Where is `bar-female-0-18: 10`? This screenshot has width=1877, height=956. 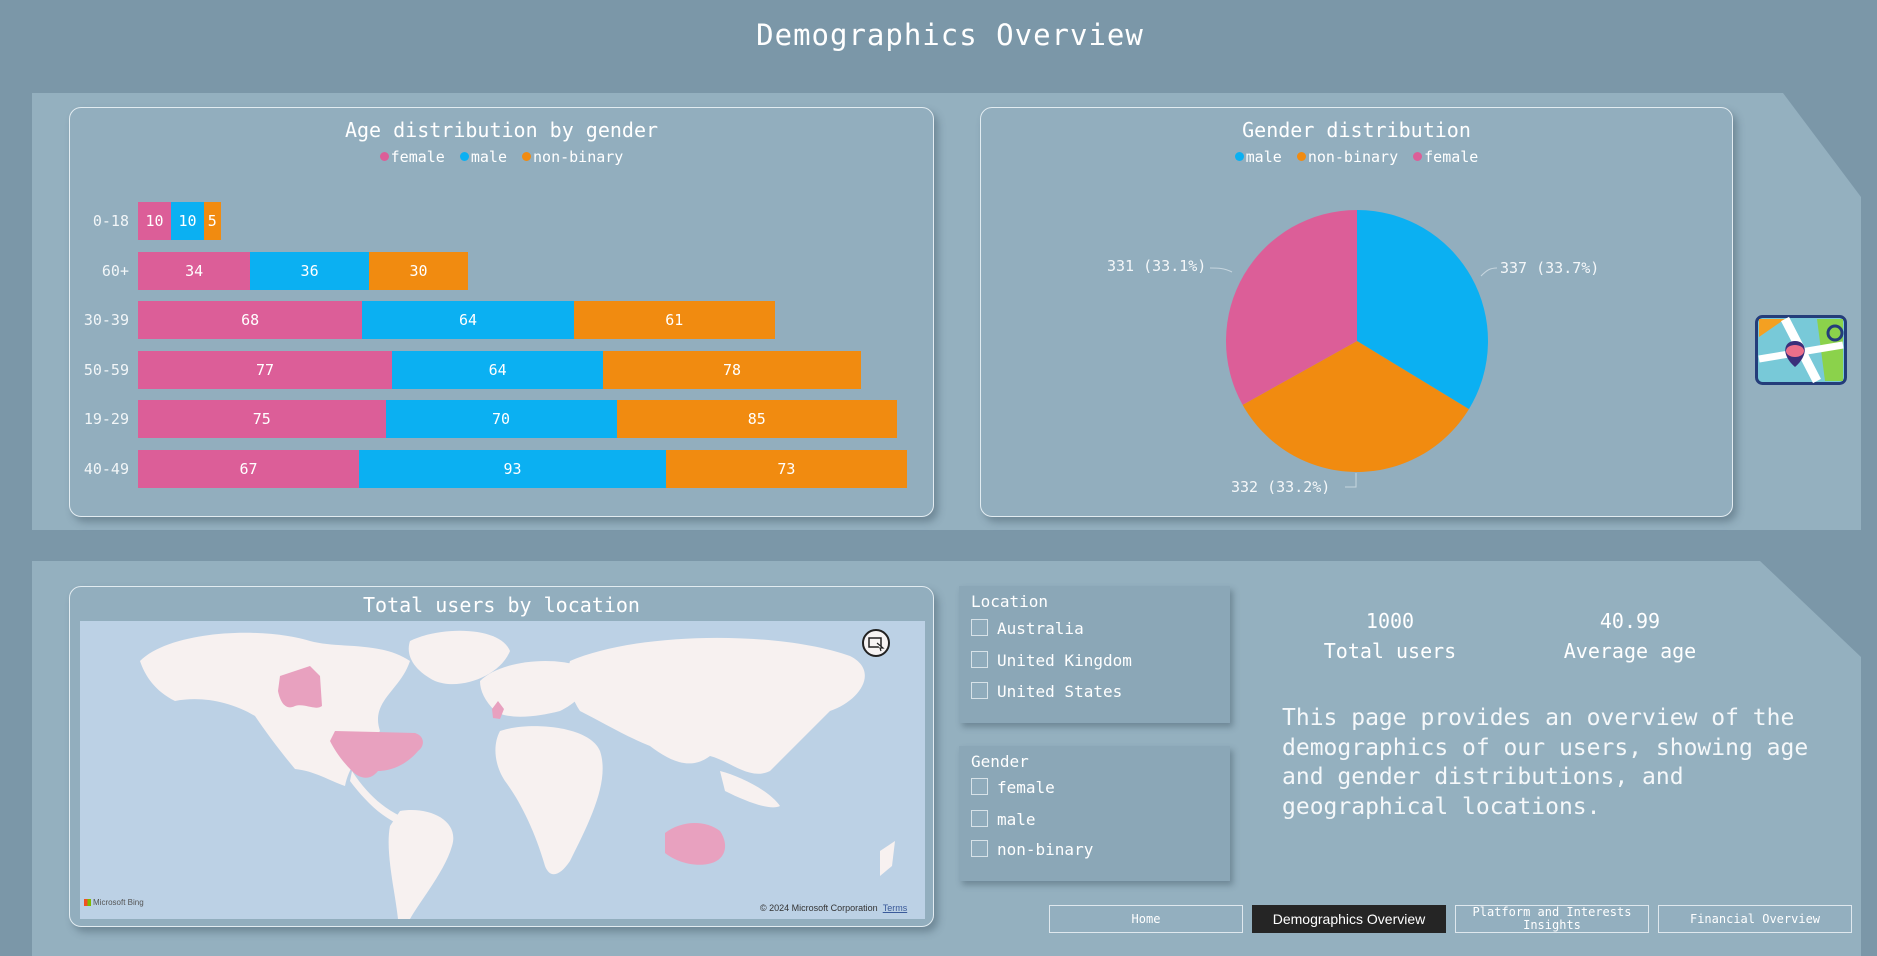
bar-female-0-18: 10 is located at coordinates (154, 221).